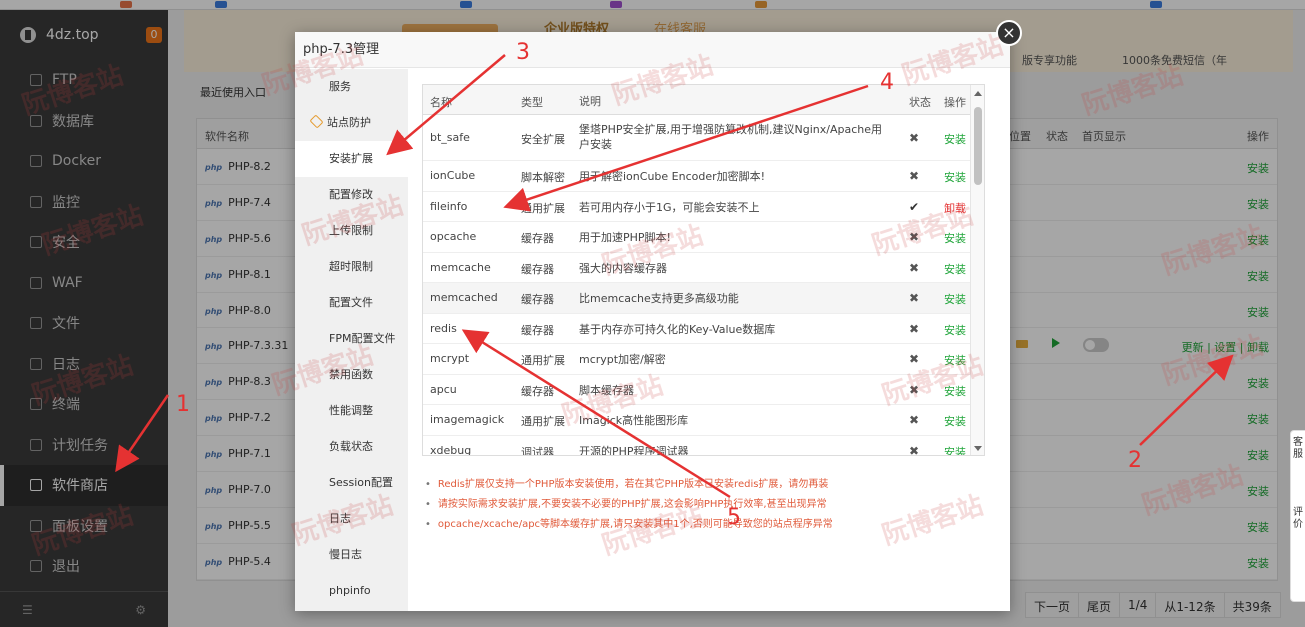  I want to click on dialog-nav-label: 站点防护, so click(349, 122).